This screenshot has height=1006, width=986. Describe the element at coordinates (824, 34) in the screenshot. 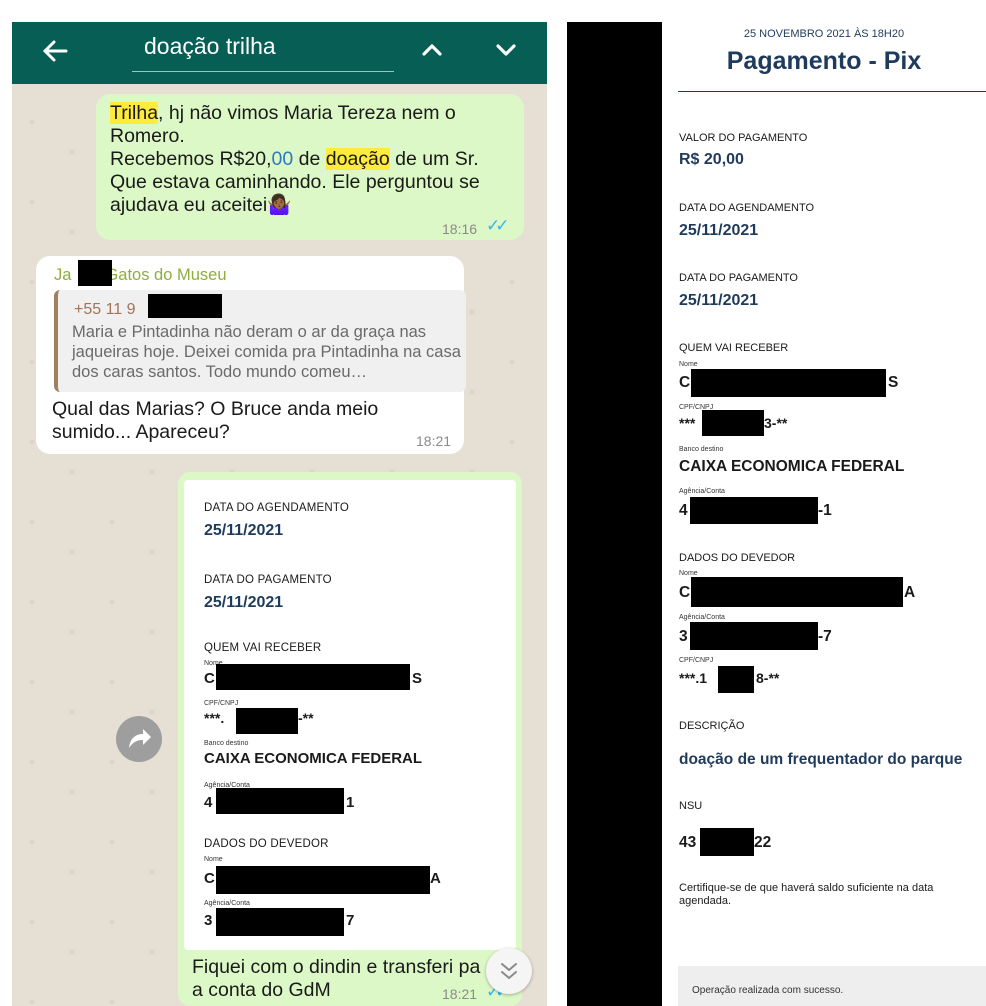

I see `receipt-date: 25 NOVEMBRO 2021 ÀS 18H20` at that location.